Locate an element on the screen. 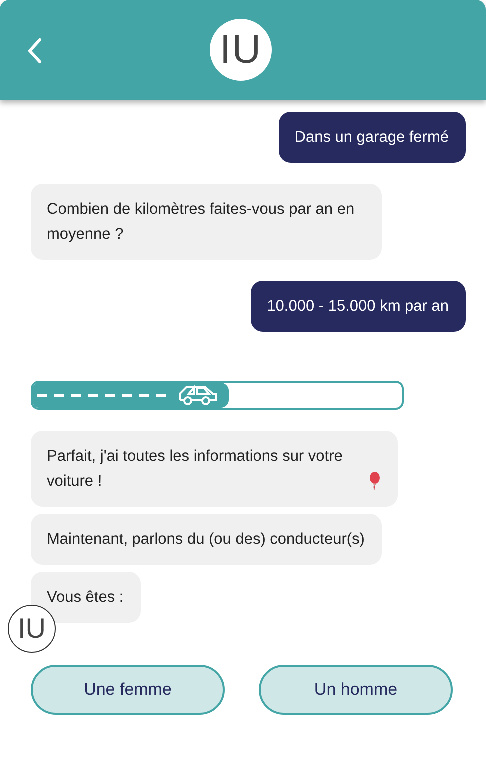 The height and width of the screenshot is (765, 486). car-icon is located at coordinates (198, 395).